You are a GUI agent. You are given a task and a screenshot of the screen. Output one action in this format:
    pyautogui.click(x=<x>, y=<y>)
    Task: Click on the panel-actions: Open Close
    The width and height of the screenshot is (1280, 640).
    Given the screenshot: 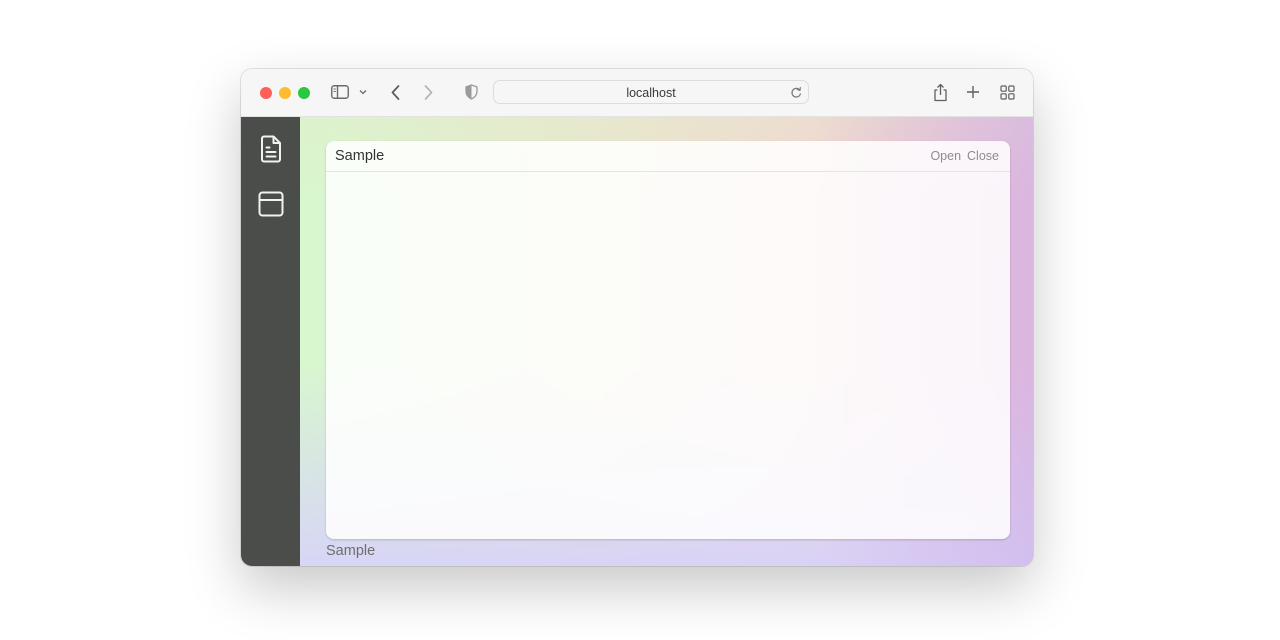 What is the action you would take?
    pyautogui.click(x=964, y=156)
    